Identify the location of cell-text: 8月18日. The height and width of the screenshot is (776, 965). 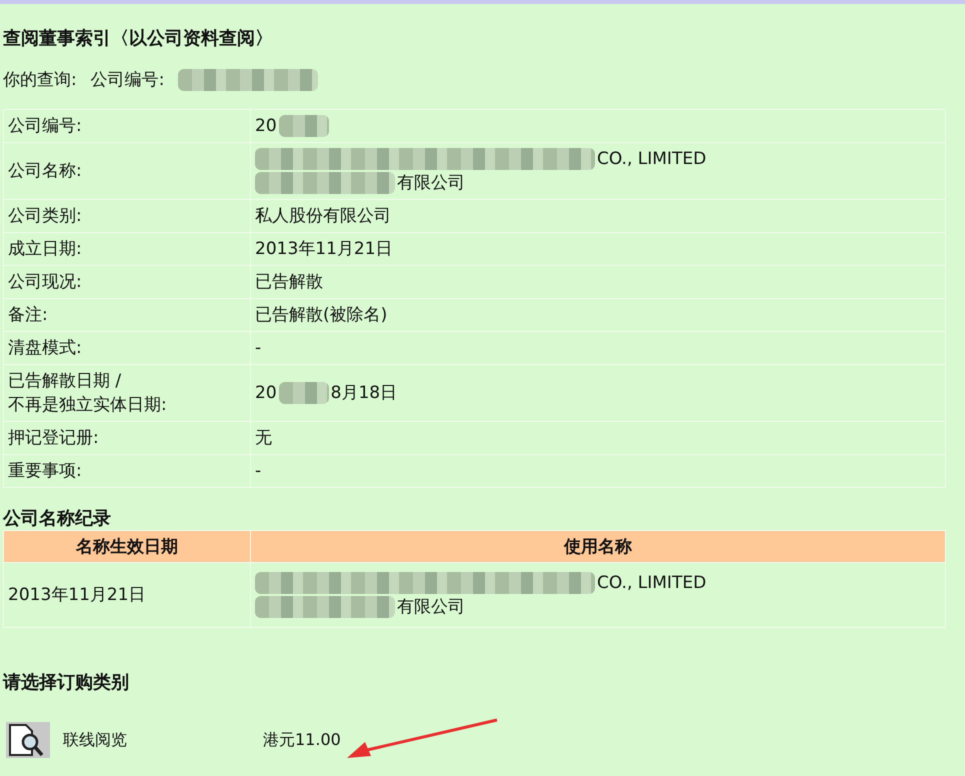
(364, 393).